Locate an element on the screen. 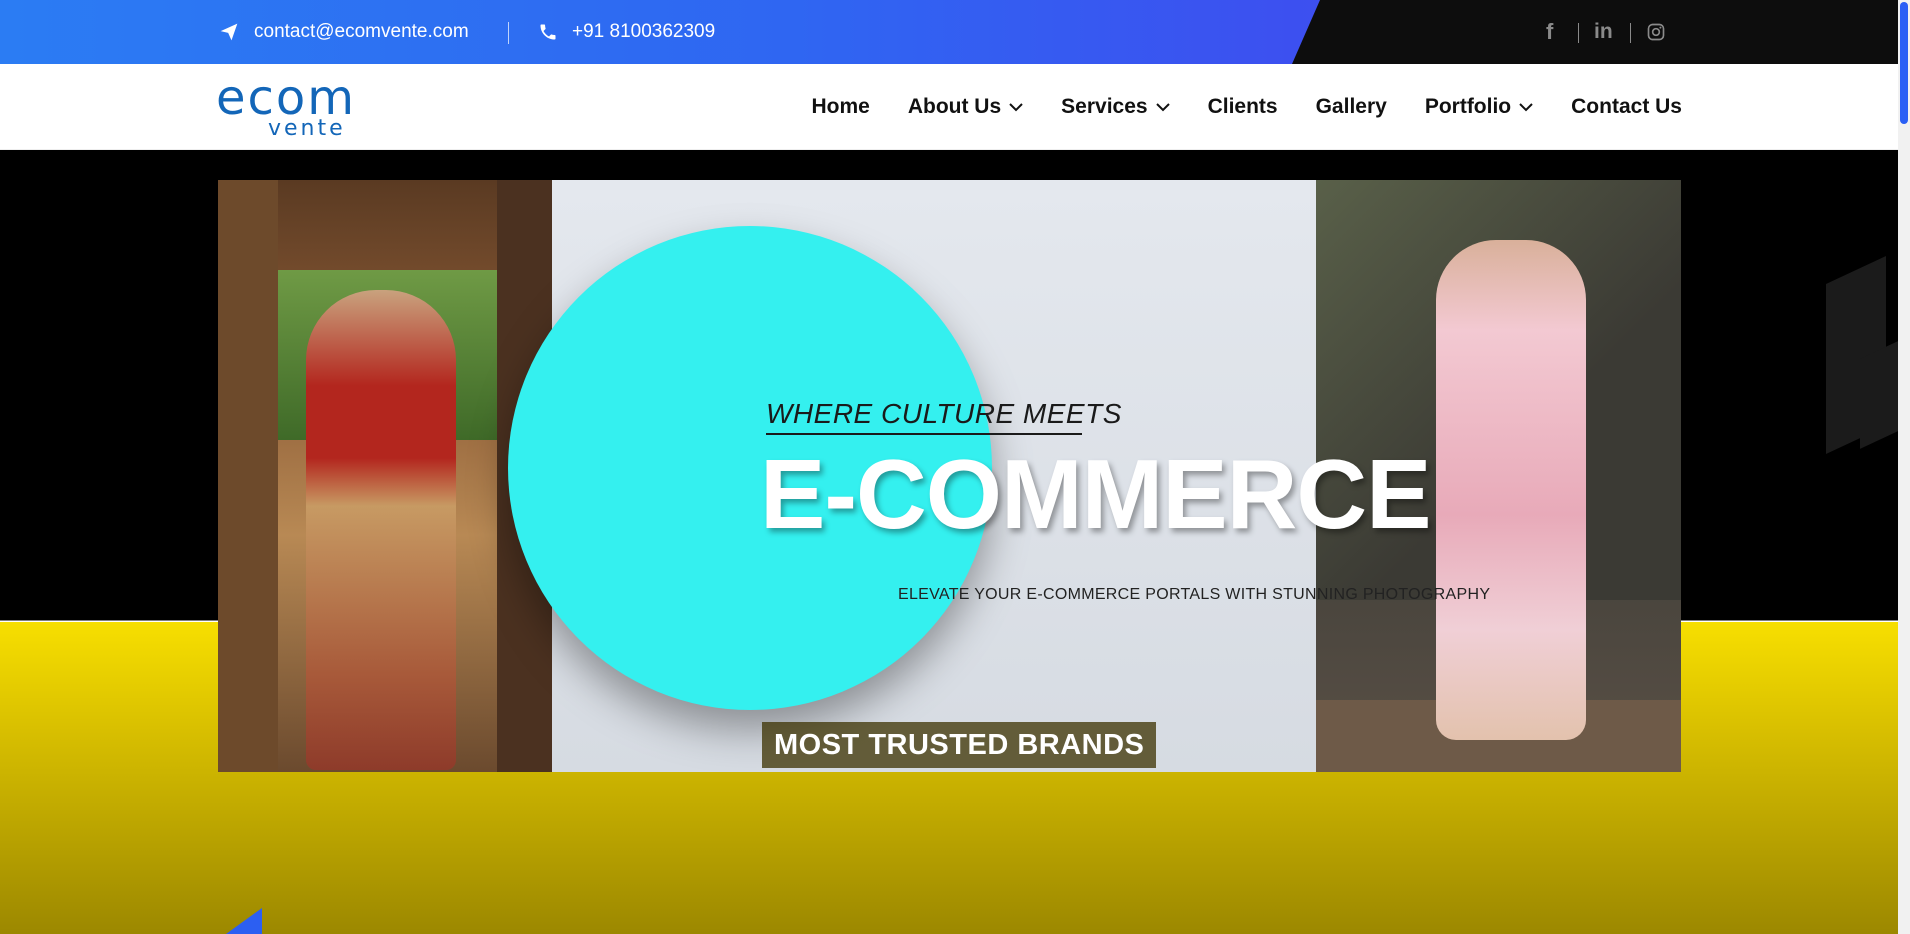  nav-label: Home is located at coordinates (840, 106).